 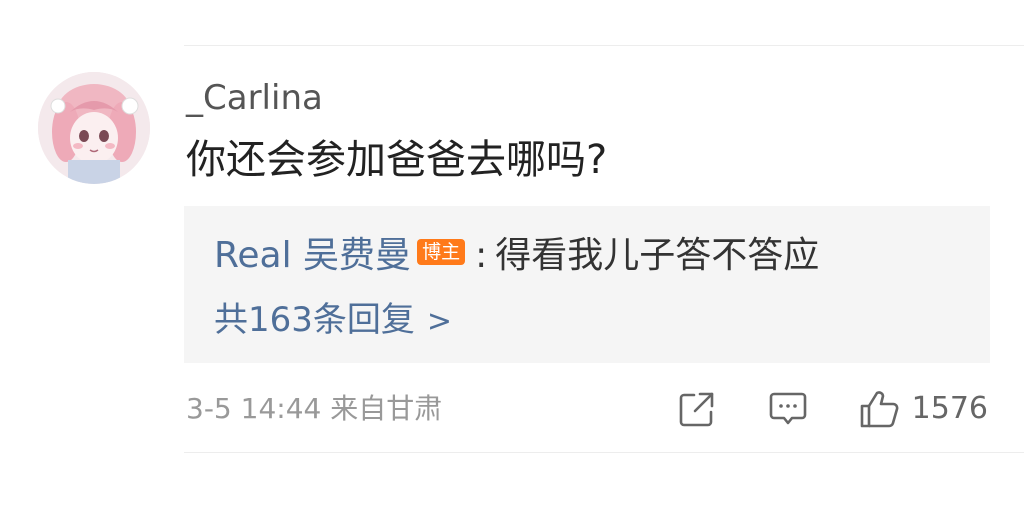 I want to click on avatar, so click(x=94, y=128).